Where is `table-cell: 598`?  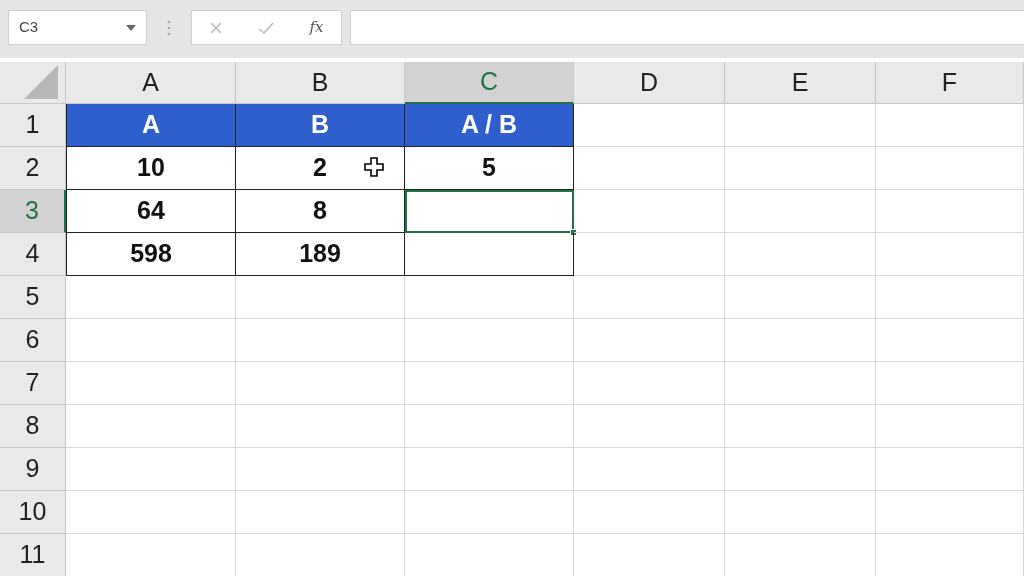
table-cell: 598 is located at coordinates (151, 254).